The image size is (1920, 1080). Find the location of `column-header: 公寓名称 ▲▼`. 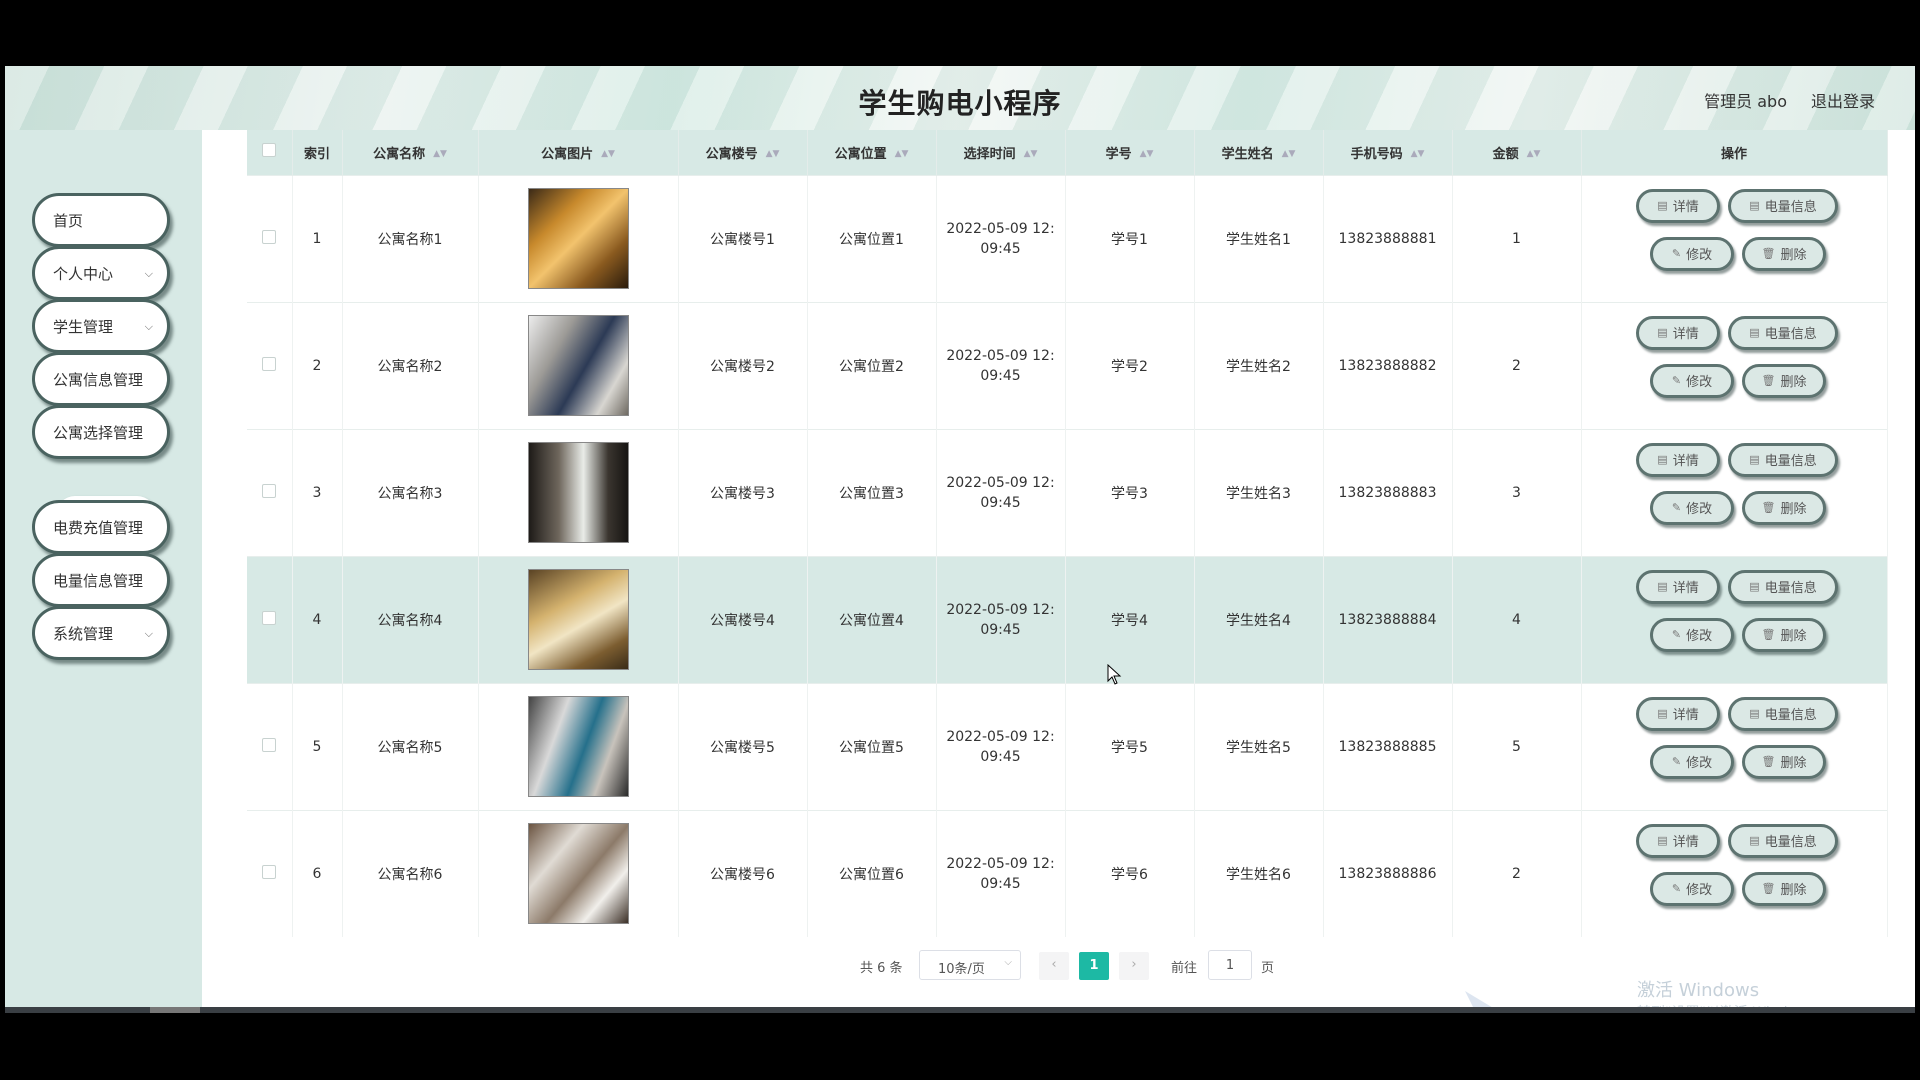

column-header: 公寓名称 ▲▼ is located at coordinates (410, 152).